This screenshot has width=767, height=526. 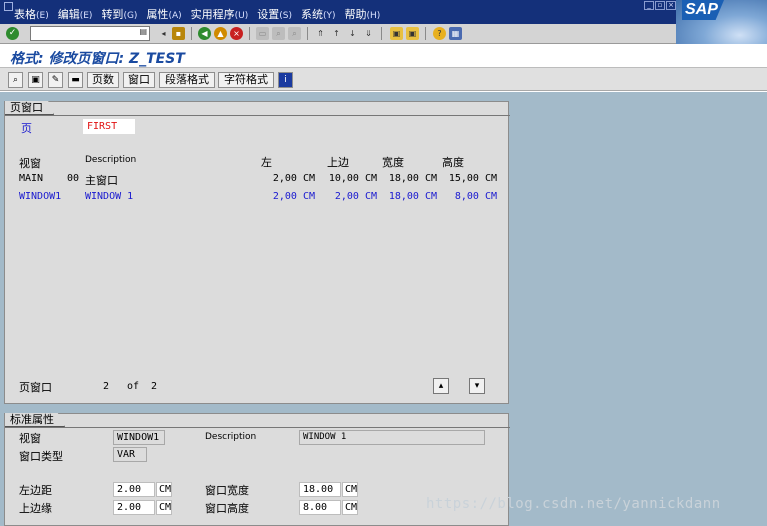 What do you see at coordinates (164, 507) in the screenshot?
I see `top-margin-unit: CM` at bounding box center [164, 507].